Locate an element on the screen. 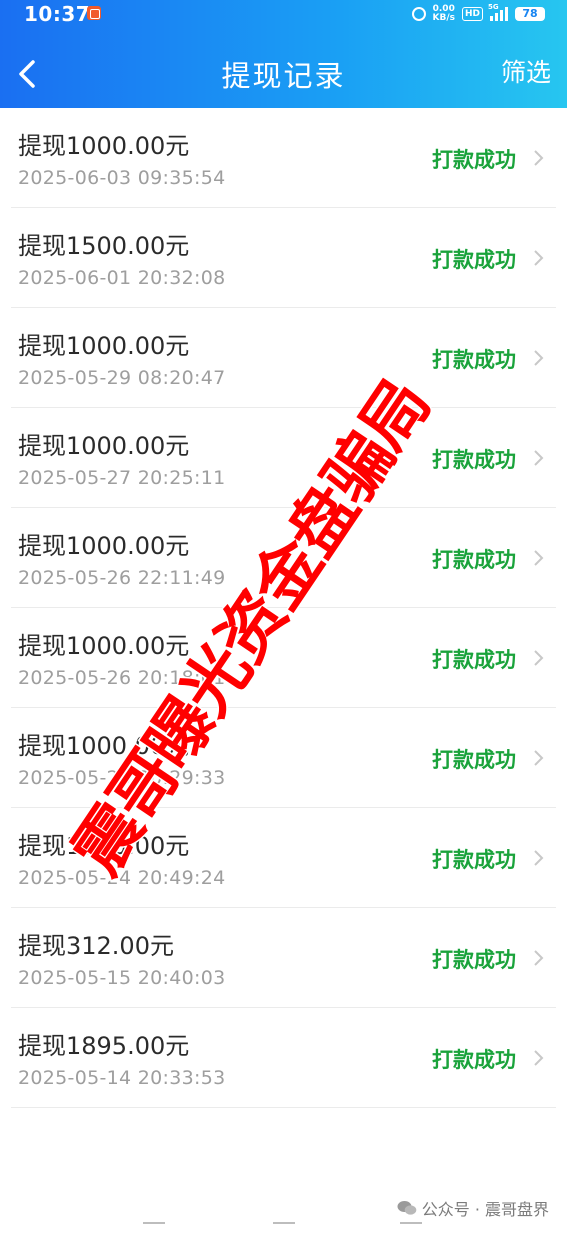 This screenshot has height=1233, width=567. network-speed-unit: KB/s is located at coordinates (443, 18).